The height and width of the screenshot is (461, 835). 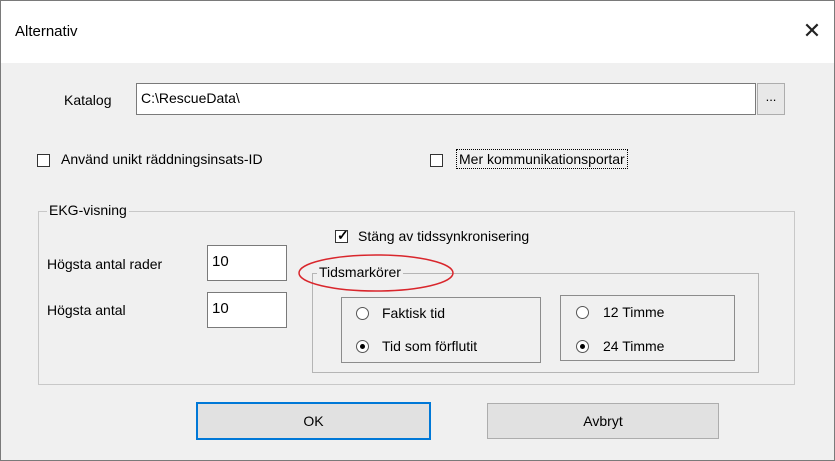 I want to click on catalog-label: Katalog, so click(x=88, y=100).